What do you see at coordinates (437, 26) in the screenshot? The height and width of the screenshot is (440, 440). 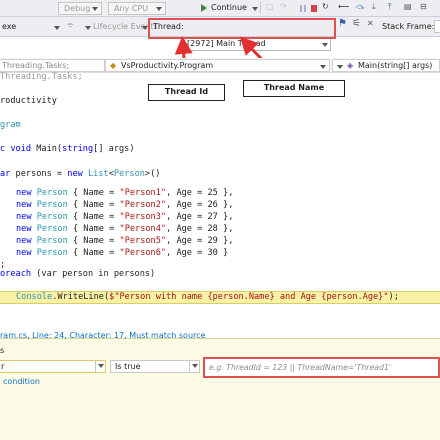 I see `stack-frame-dropdown` at bounding box center [437, 26].